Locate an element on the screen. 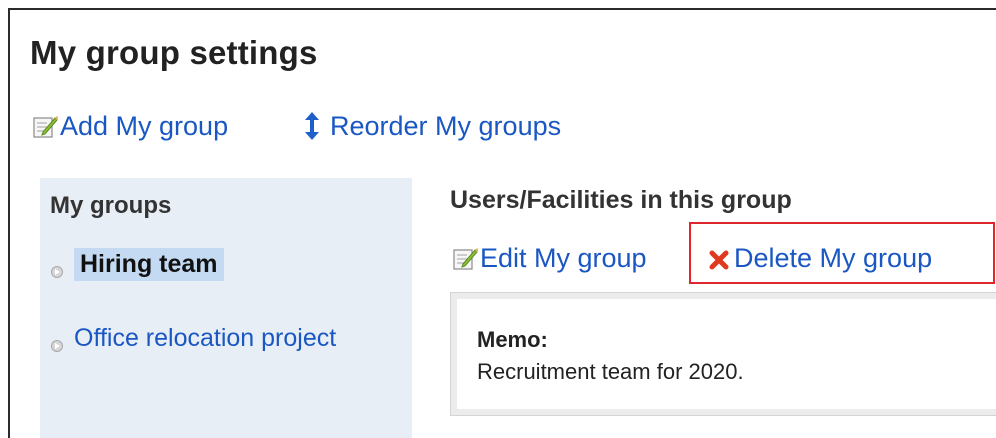 The image size is (996, 438). memo-label: Memo: is located at coordinates (512, 339).